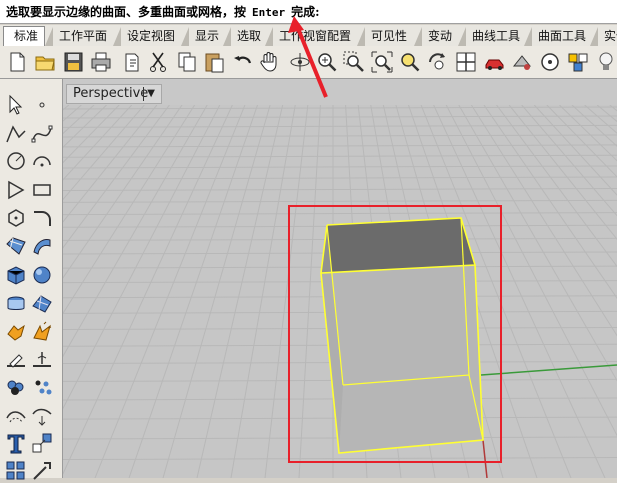 This screenshot has width=617, height=483. I want to click on cut-icon, so click(158, 62).